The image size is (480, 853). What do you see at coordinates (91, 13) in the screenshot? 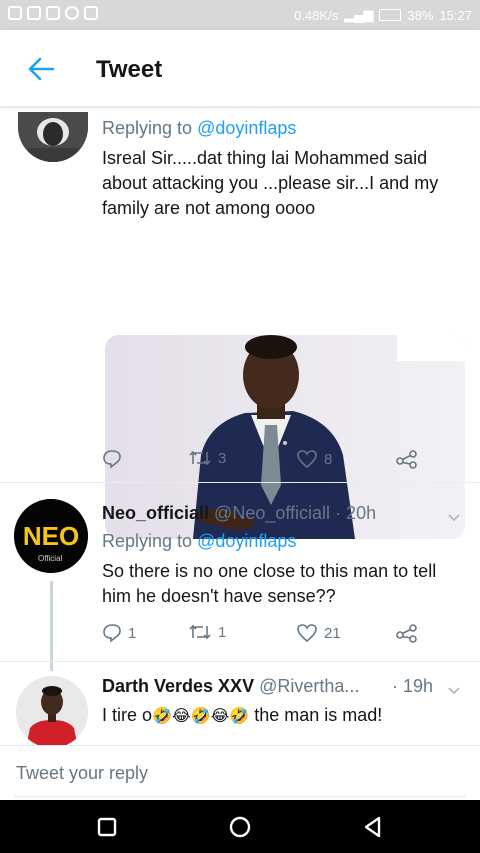
I see `message-icon` at bounding box center [91, 13].